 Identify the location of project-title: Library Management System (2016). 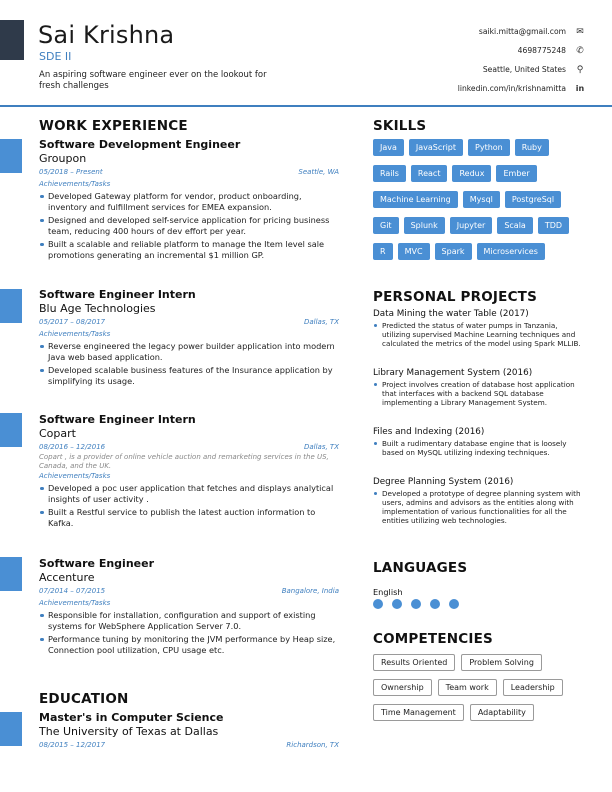
(453, 373).